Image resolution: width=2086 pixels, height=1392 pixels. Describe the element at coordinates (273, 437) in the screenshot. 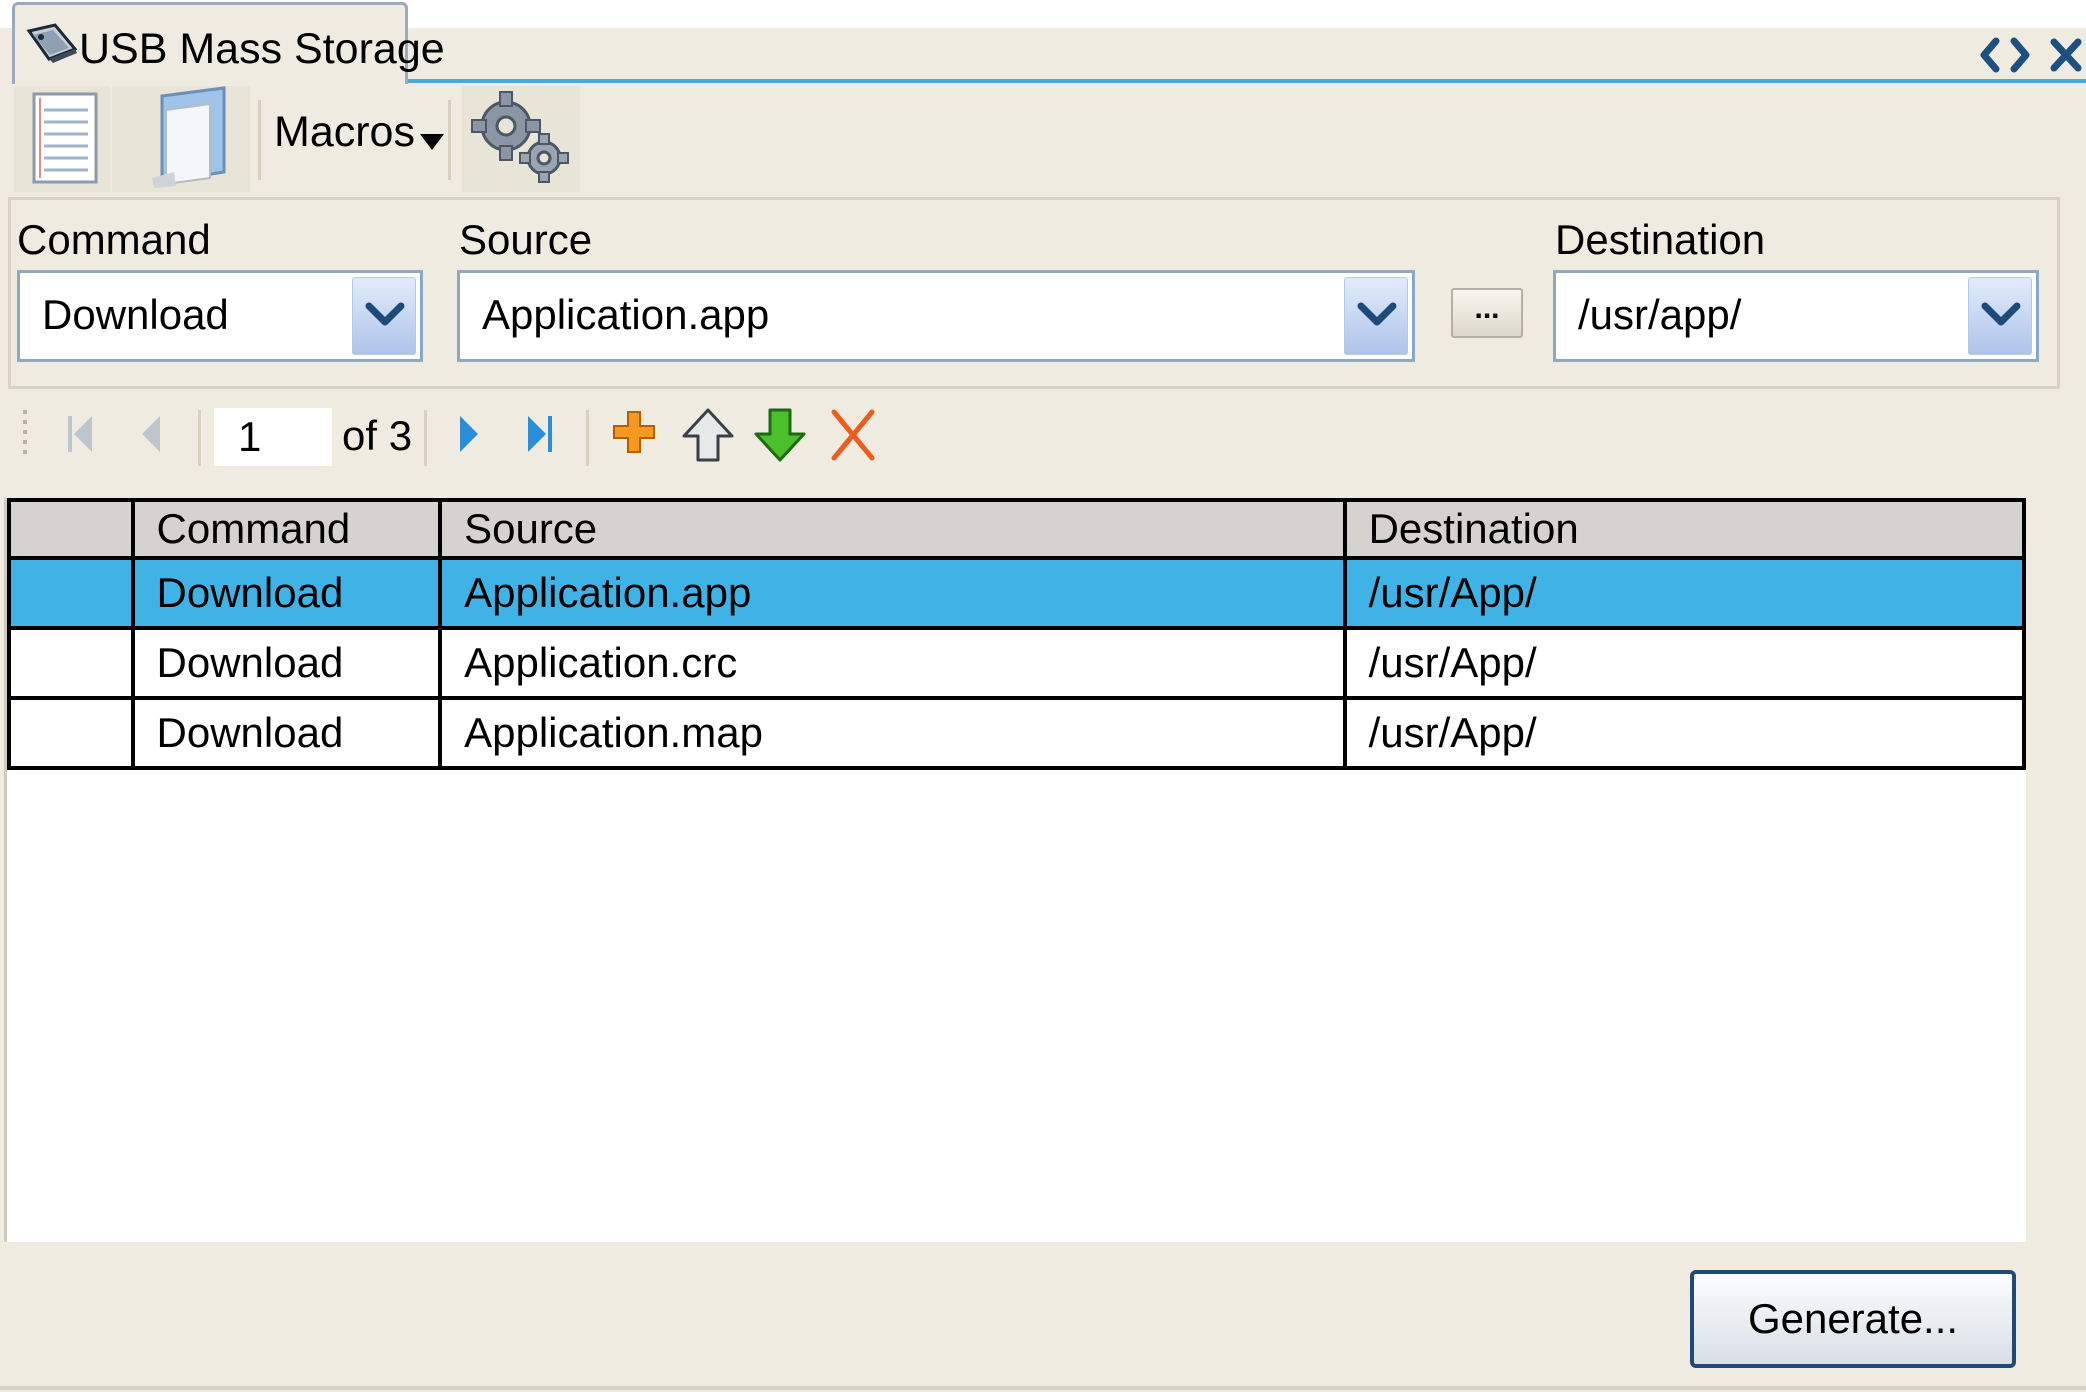

I see `page-number-input` at that location.